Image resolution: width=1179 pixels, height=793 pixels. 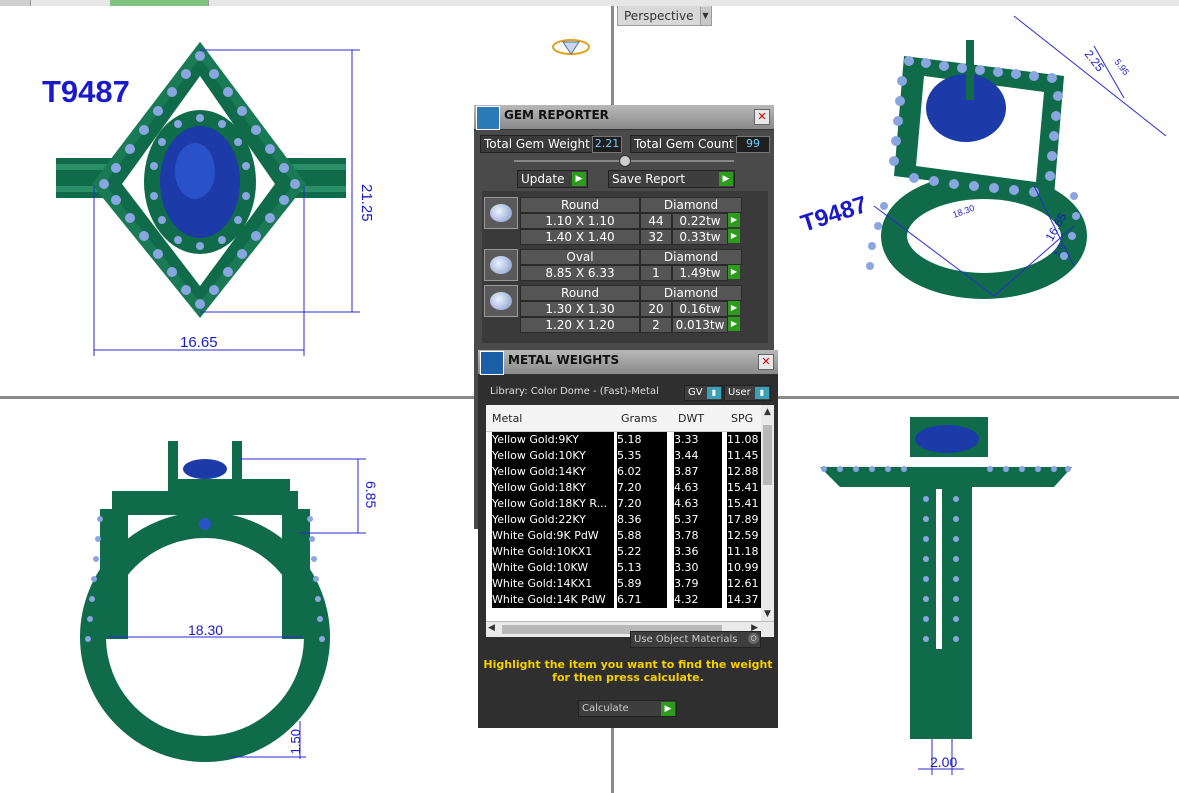 I want to click on slider-handle, so click(x=625, y=161).